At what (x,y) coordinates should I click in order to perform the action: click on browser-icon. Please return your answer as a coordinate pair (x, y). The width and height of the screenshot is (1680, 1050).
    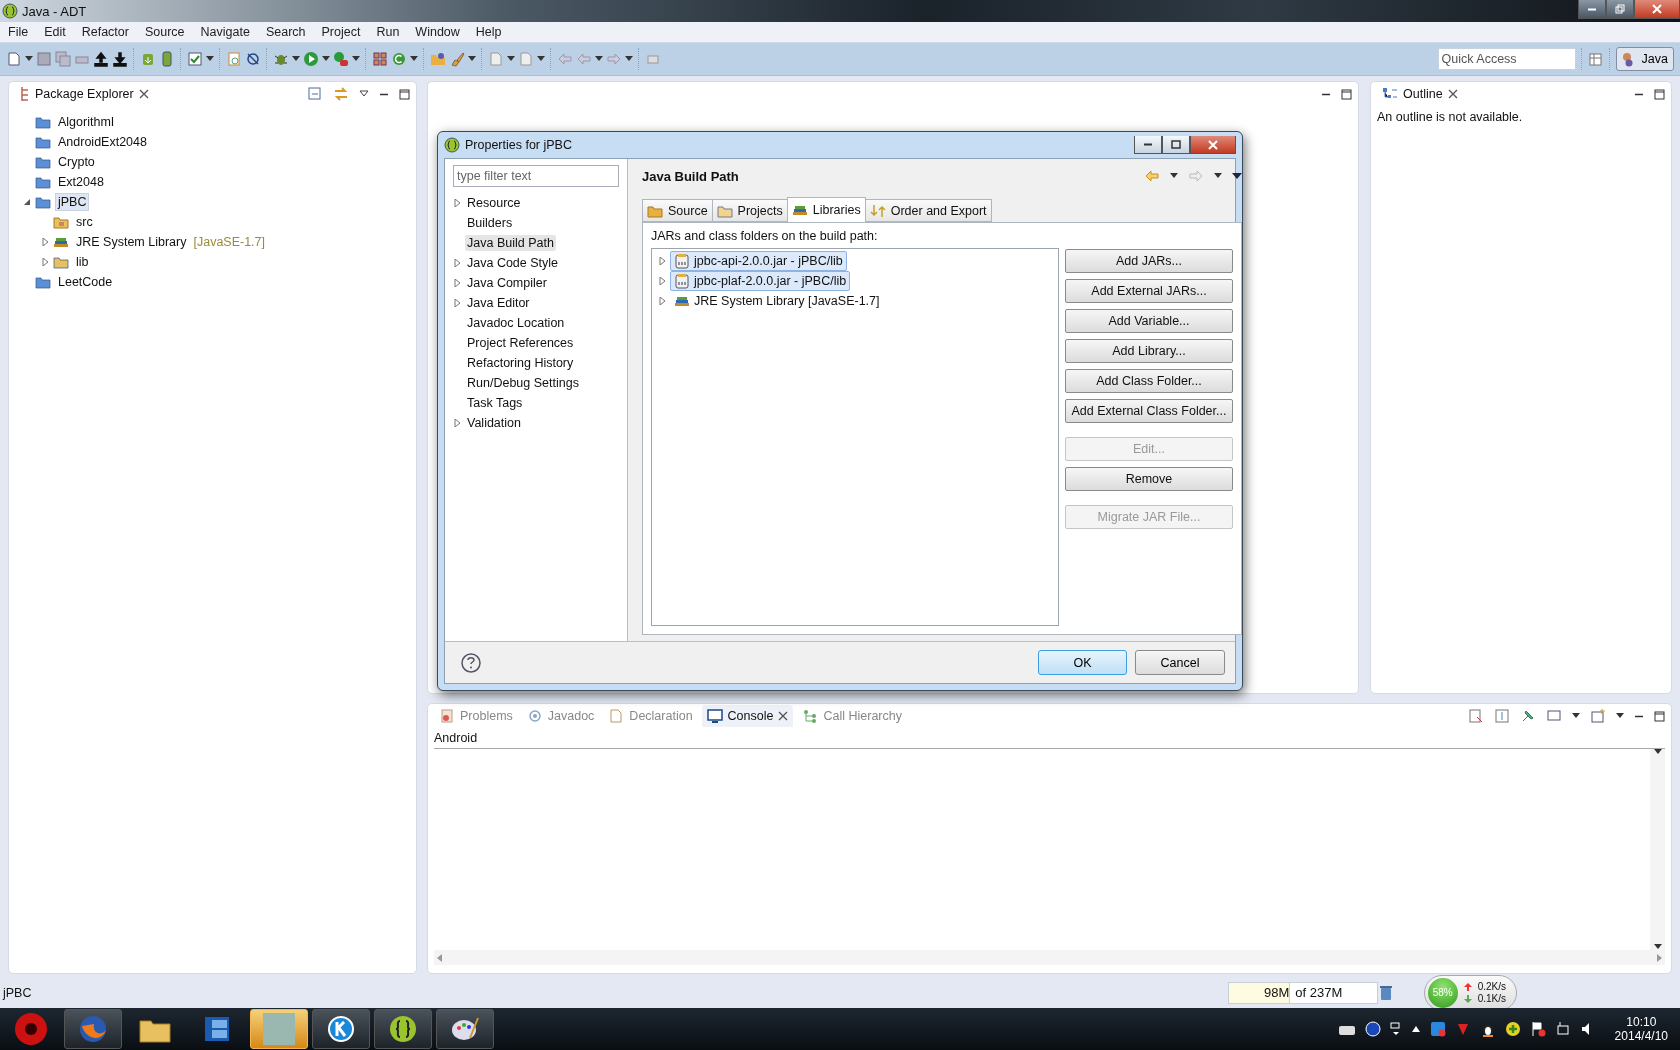
    Looking at the image, I should click on (93, 1029).